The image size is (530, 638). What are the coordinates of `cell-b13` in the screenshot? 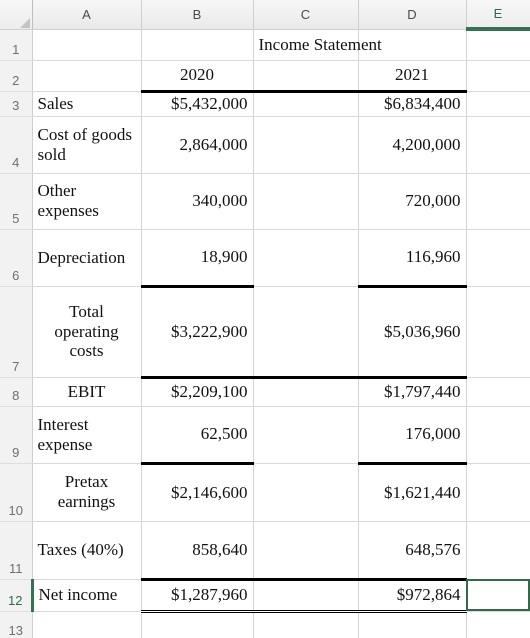 It's located at (197, 624).